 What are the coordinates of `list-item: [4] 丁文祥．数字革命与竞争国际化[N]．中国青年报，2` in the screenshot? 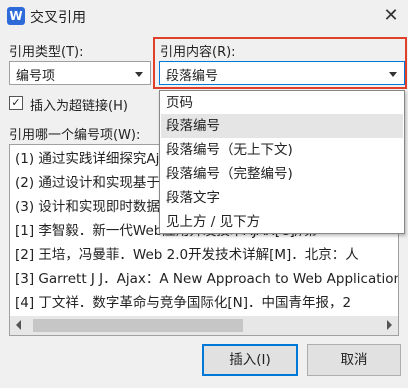 It's located at (183, 303).